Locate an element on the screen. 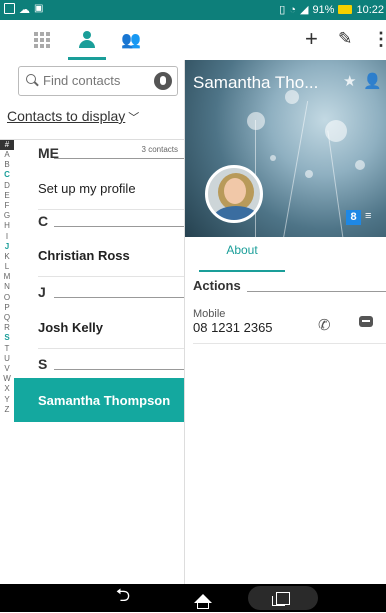  index-letter: F is located at coordinates (7, 206).